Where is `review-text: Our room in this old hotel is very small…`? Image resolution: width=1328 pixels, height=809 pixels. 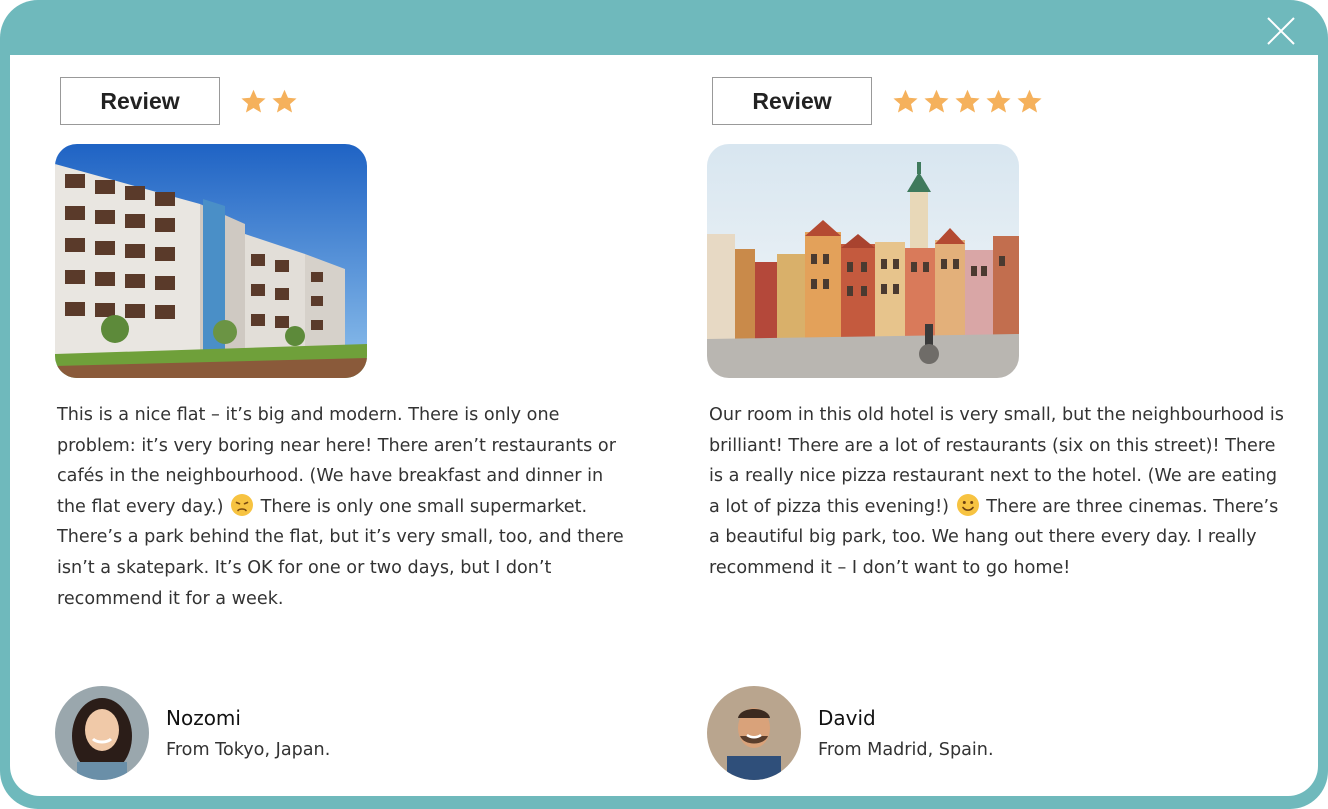 review-text: Our room in this old hotel is very small… is located at coordinates (999, 492).